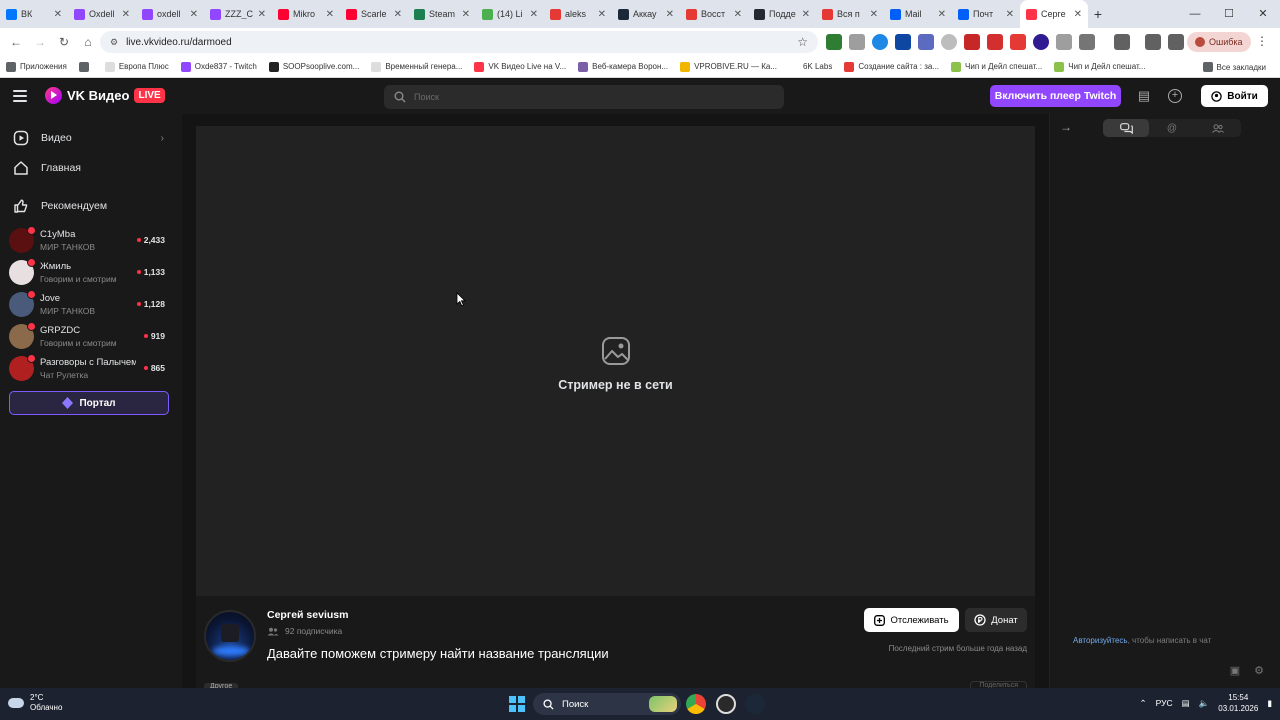 This screenshot has width=1280, height=720. Describe the element at coordinates (1238, 703) in the screenshot. I see `clock: 15:54 03.01.2026` at that location.